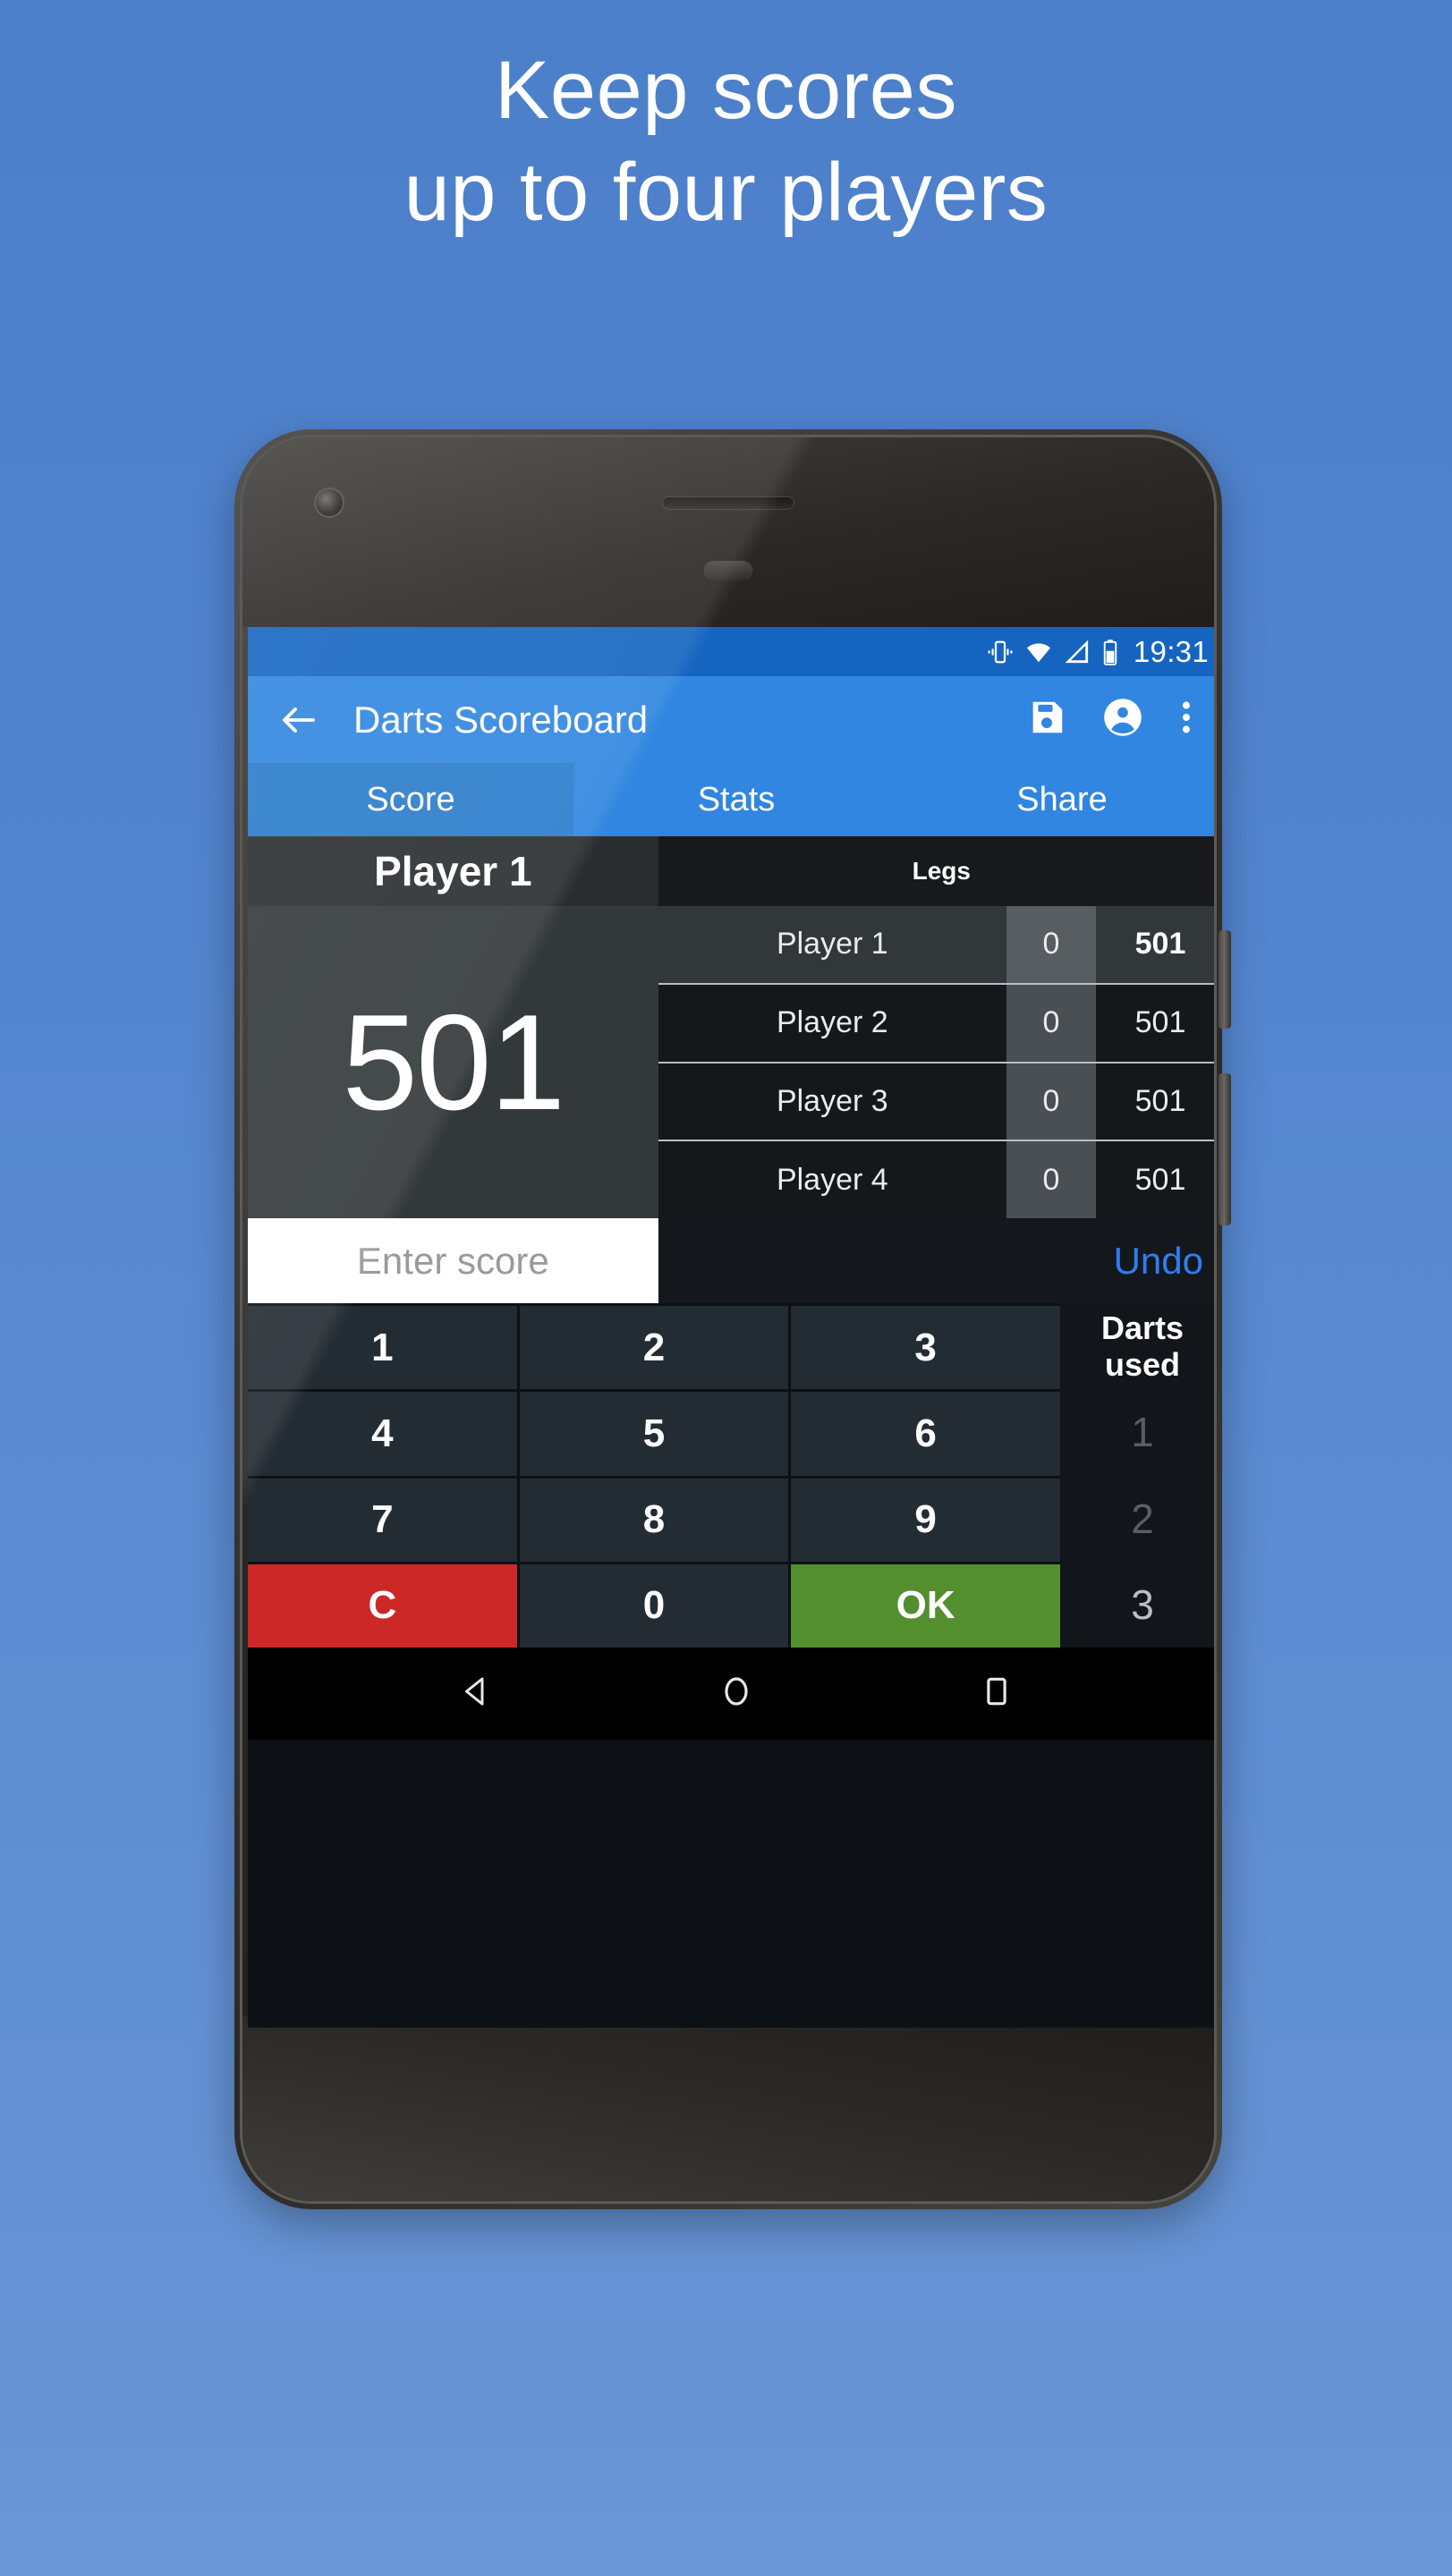 This screenshot has height=2576, width=1452. I want to click on account-circle-icon, so click(1123, 717).